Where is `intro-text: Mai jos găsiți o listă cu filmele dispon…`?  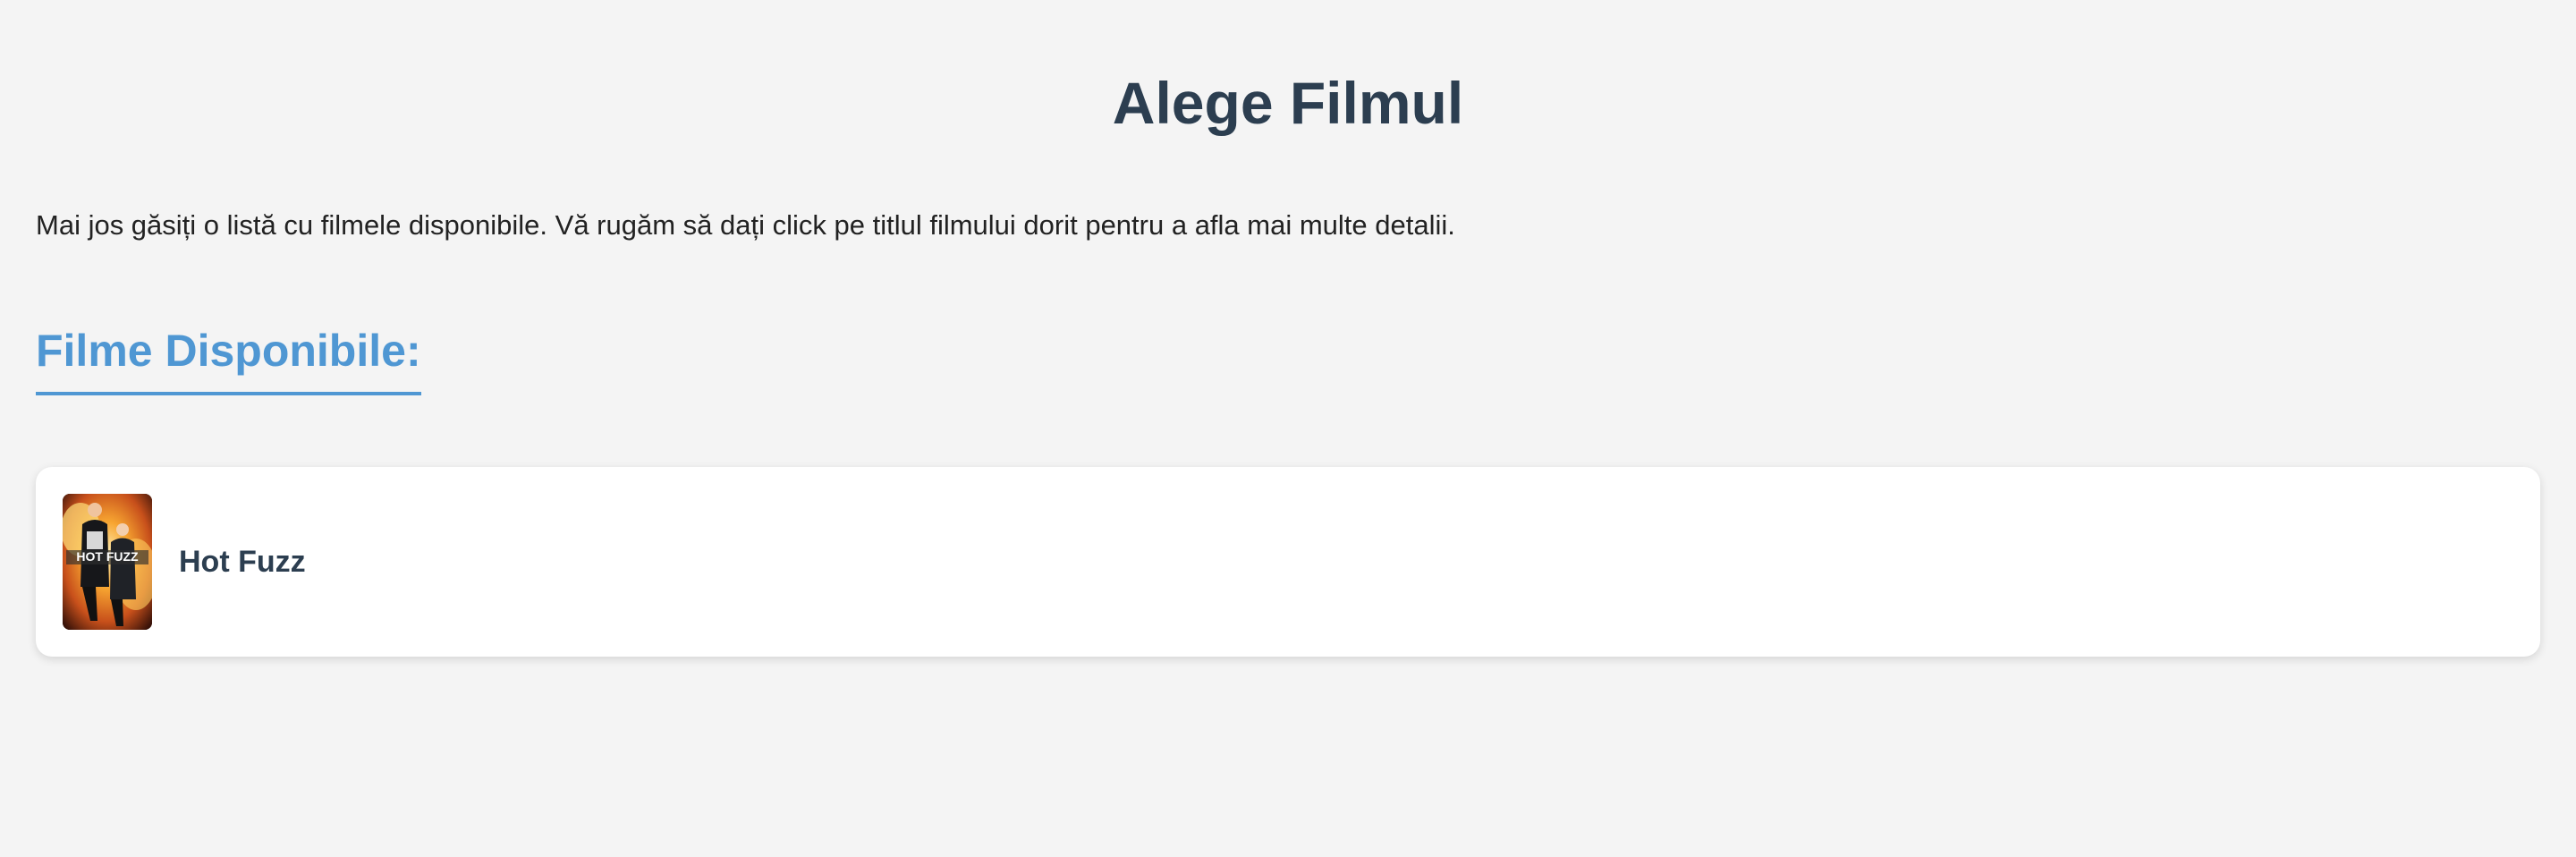
intro-text: Mai jos găsiți o listă cu filmele dispon… is located at coordinates (745, 225).